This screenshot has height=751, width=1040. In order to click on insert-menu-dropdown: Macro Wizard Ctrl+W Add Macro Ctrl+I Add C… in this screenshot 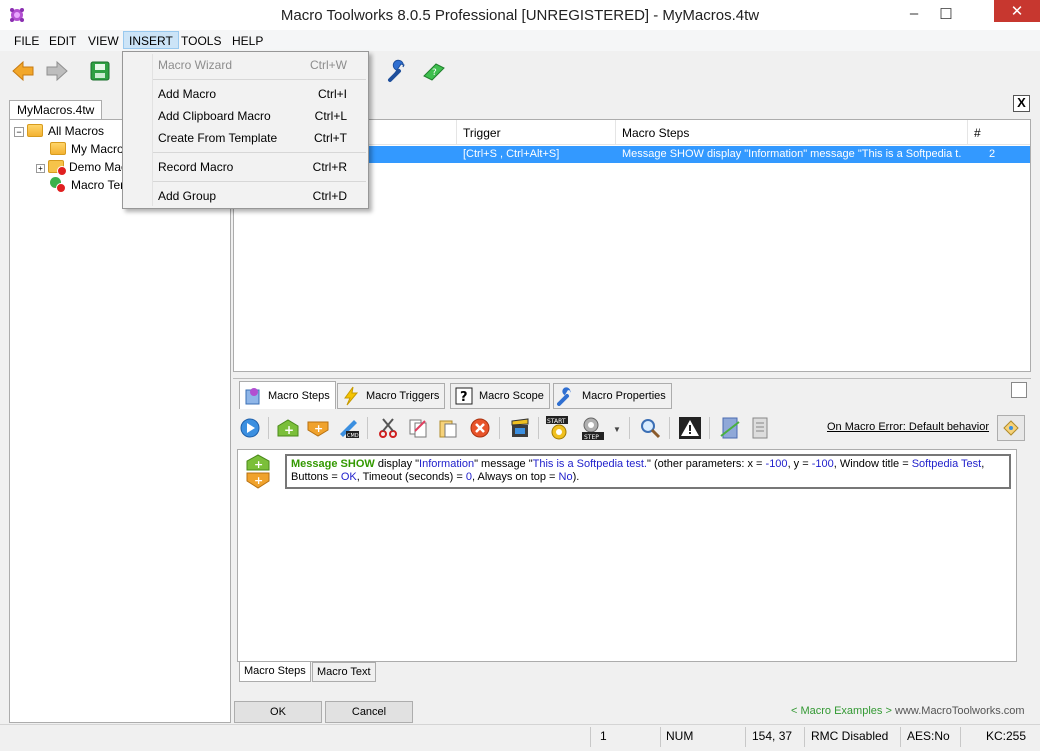, I will do `click(245, 130)`.